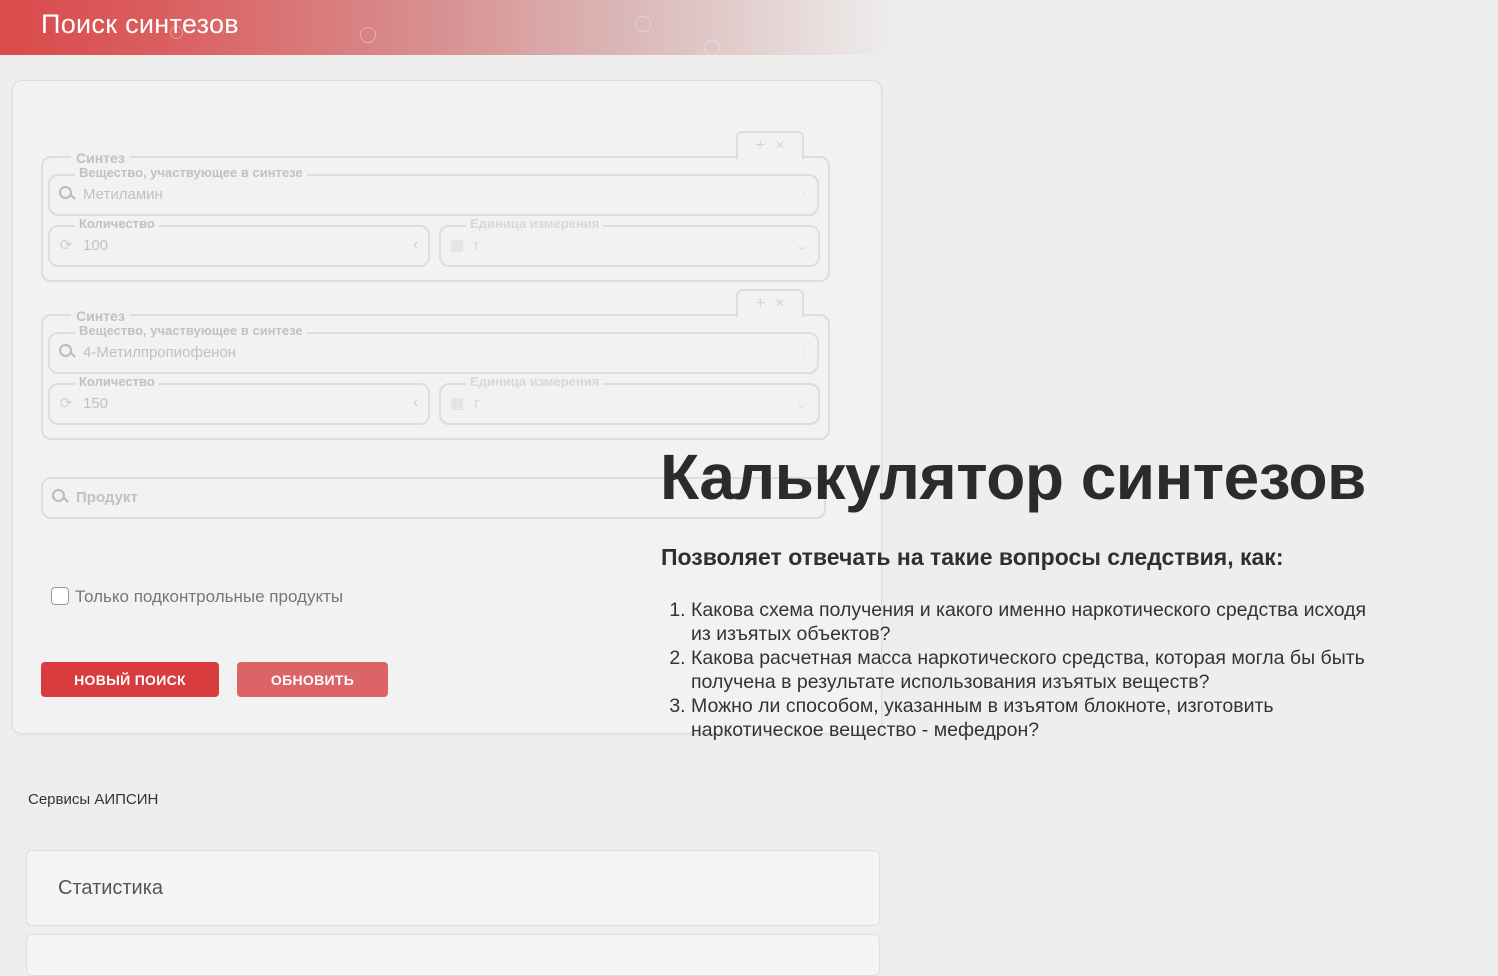  What do you see at coordinates (93, 799) in the screenshot?
I see `services-heading: Сервисы АИПСИН` at bounding box center [93, 799].